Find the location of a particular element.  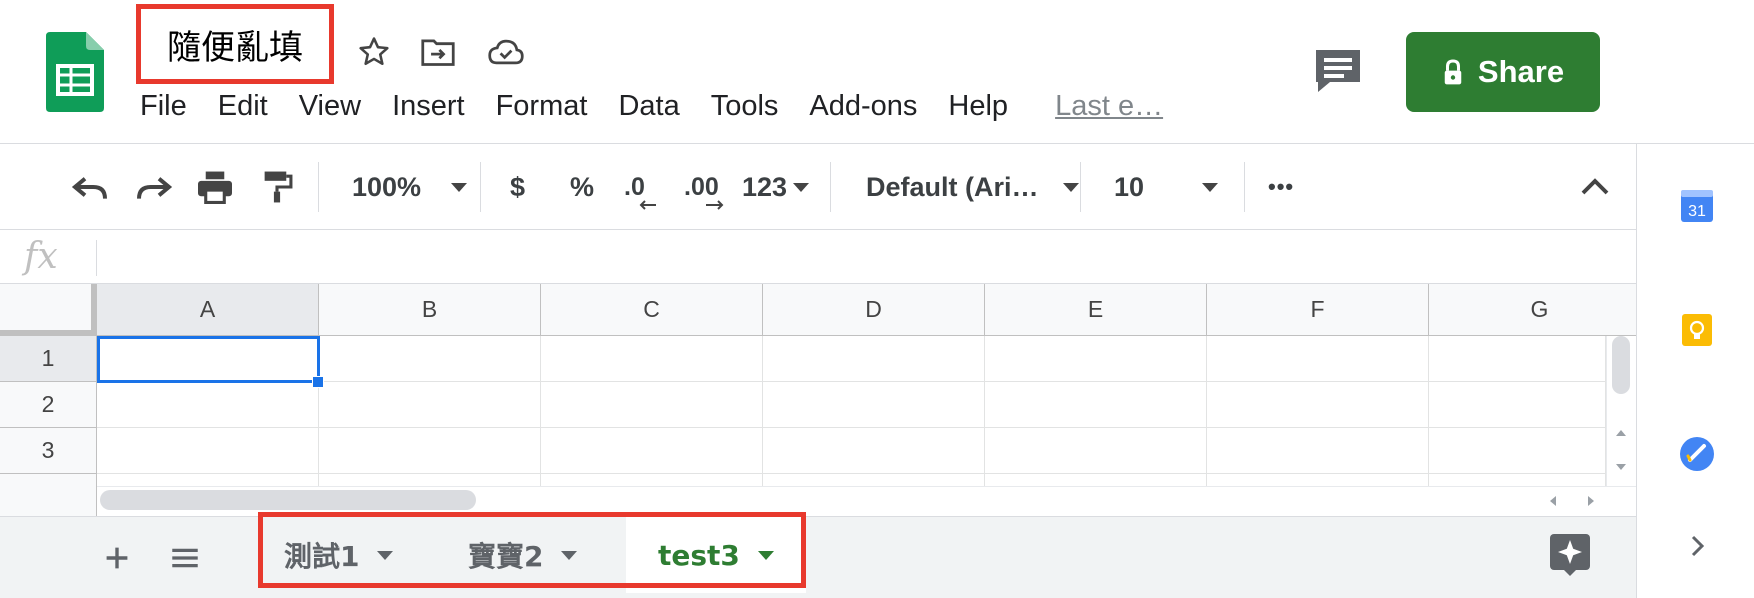

keep-icon is located at coordinates (1697, 330).